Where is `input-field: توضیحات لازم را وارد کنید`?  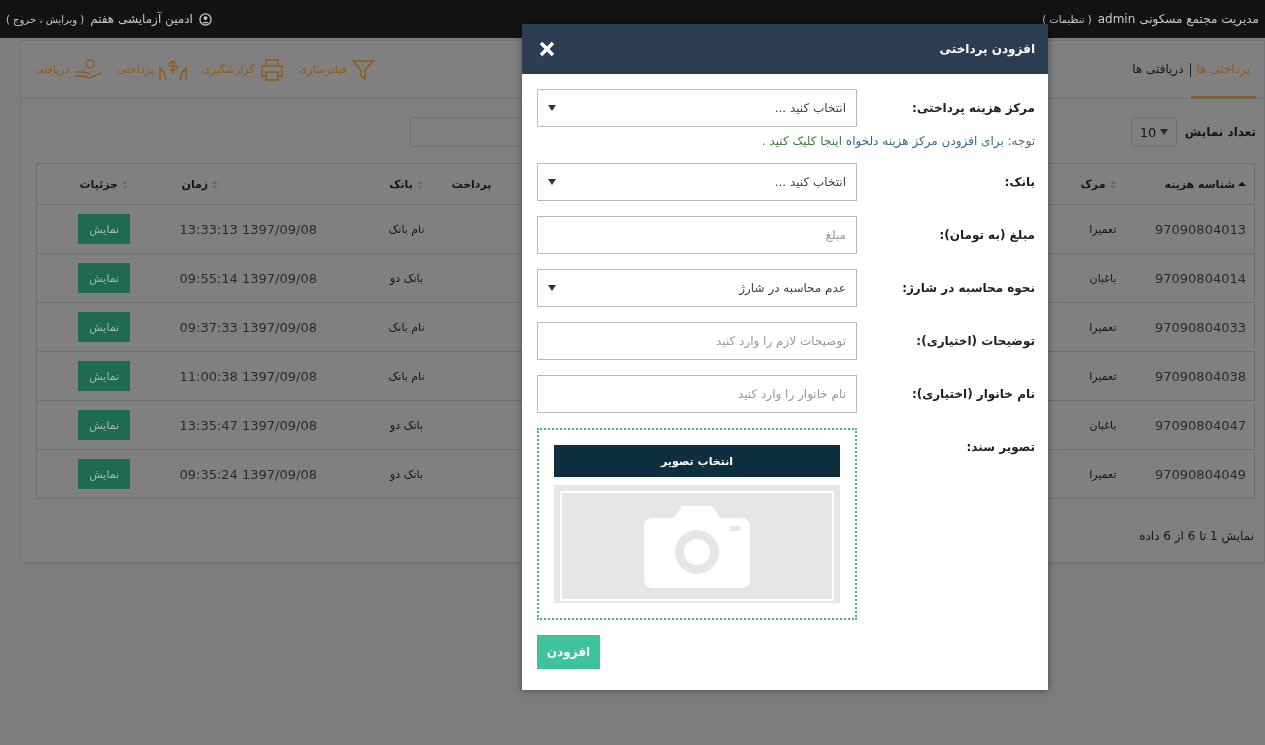
input-field: توضیحات لازم را وارد کنید is located at coordinates (697, 341).